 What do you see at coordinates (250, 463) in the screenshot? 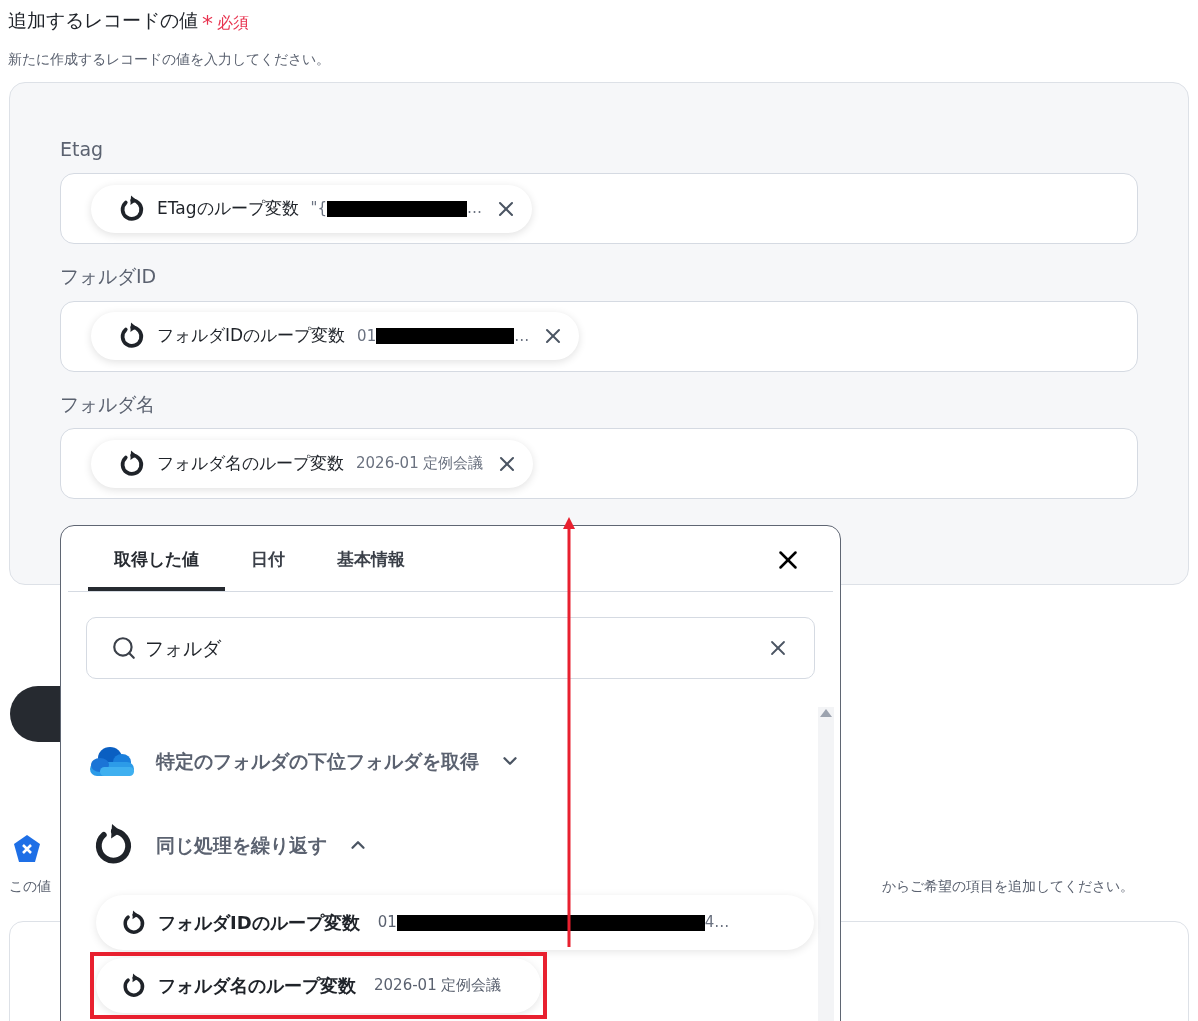
I see `chip-label: フォルダ名のループ変数` at bounding box center [250, 463].